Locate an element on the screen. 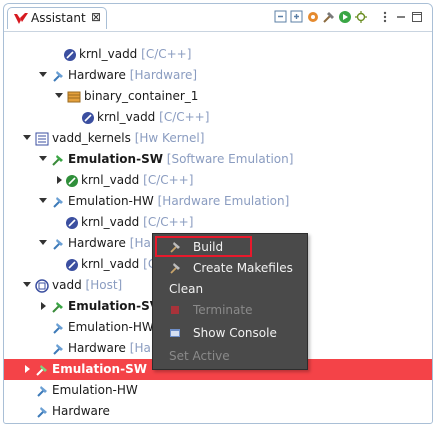 The image size is (438, 432). tree-item-emulation-hw: Emulation-HW is located at coordinates (218, 390).